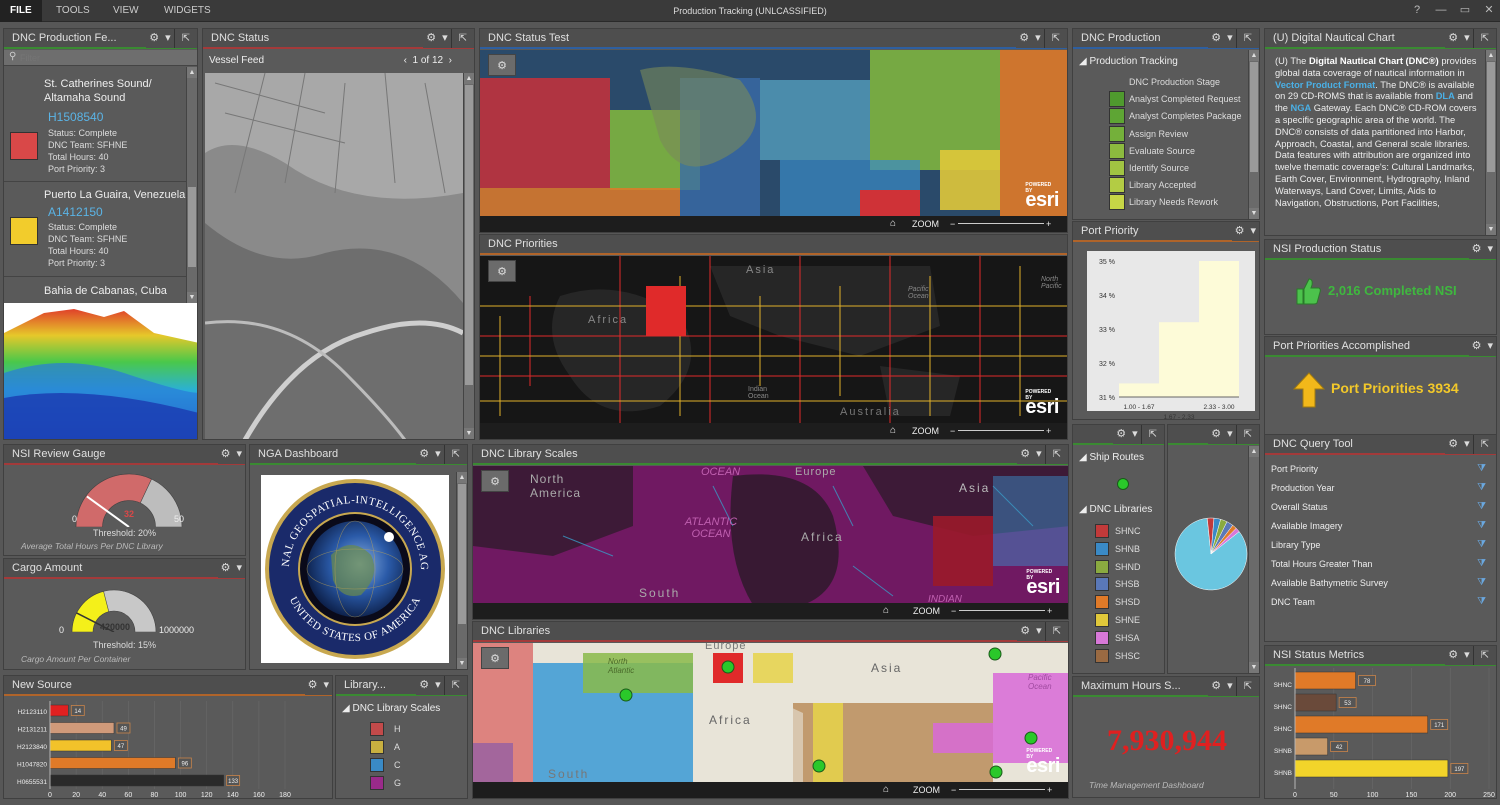 This screenshot has height=805, width=1500. What do you see at coordinates (385, 785) in the screenshot?
I see `legend-item: G` at bounding box center [385, 785].